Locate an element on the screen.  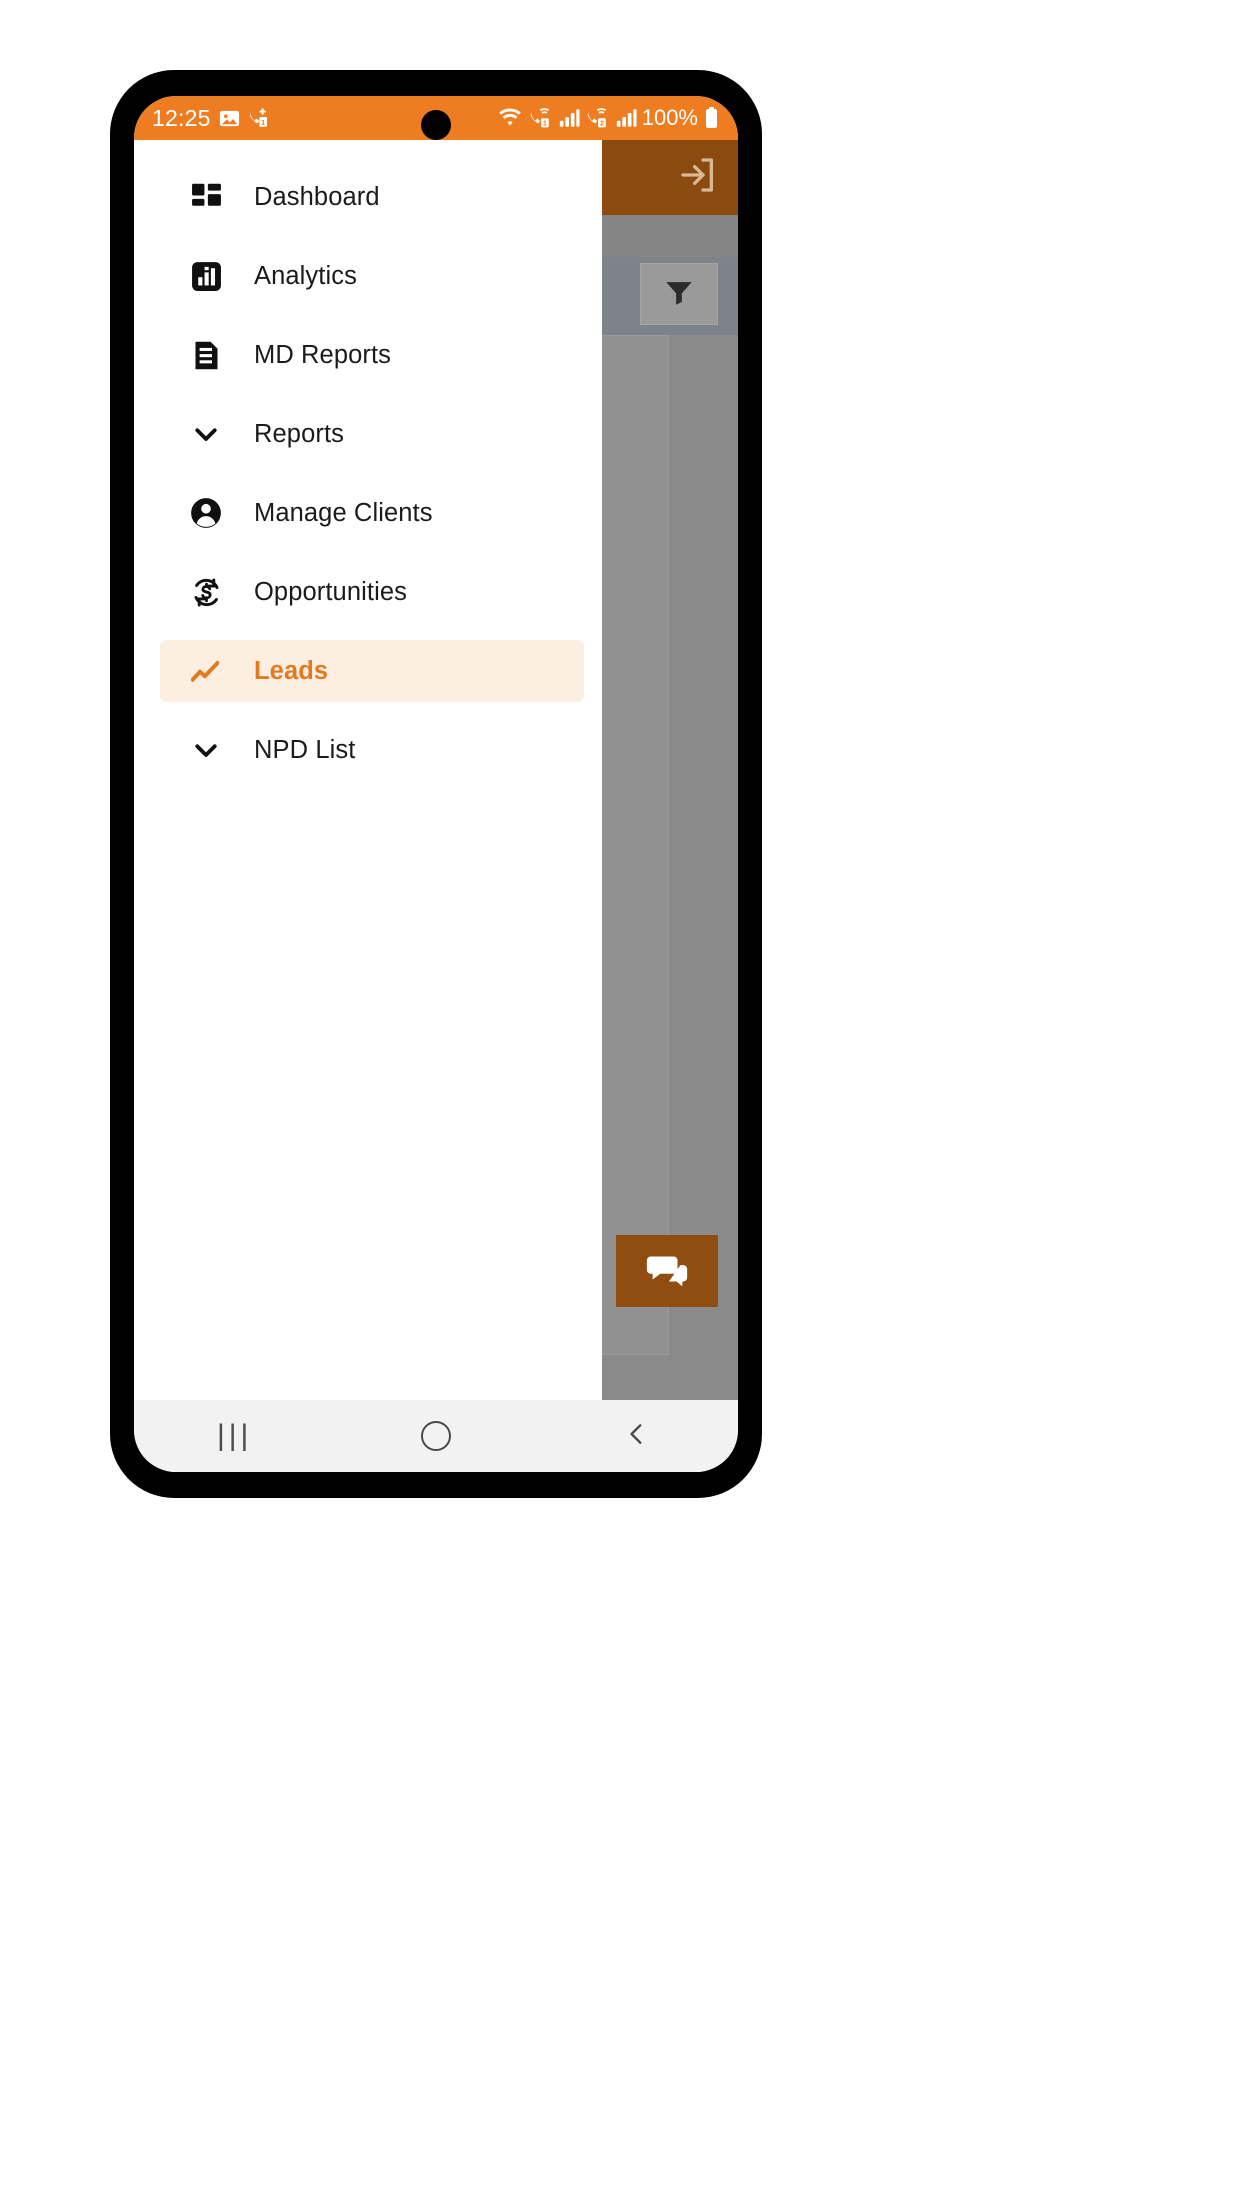
sidebar-item-npd-list: NPD List is located at coordinates (372, 750).